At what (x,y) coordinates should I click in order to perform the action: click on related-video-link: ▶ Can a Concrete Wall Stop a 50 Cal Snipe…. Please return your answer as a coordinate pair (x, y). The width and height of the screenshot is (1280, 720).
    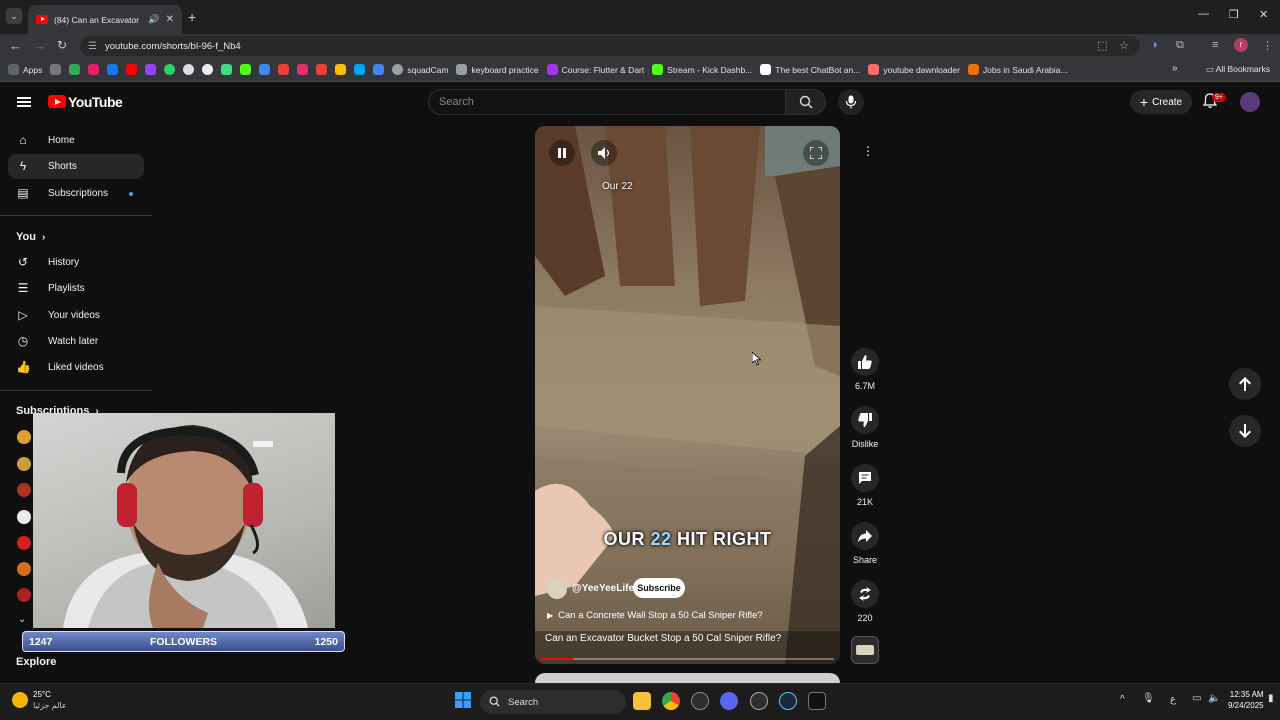
    Looking at the image, I should click on (655, 615).